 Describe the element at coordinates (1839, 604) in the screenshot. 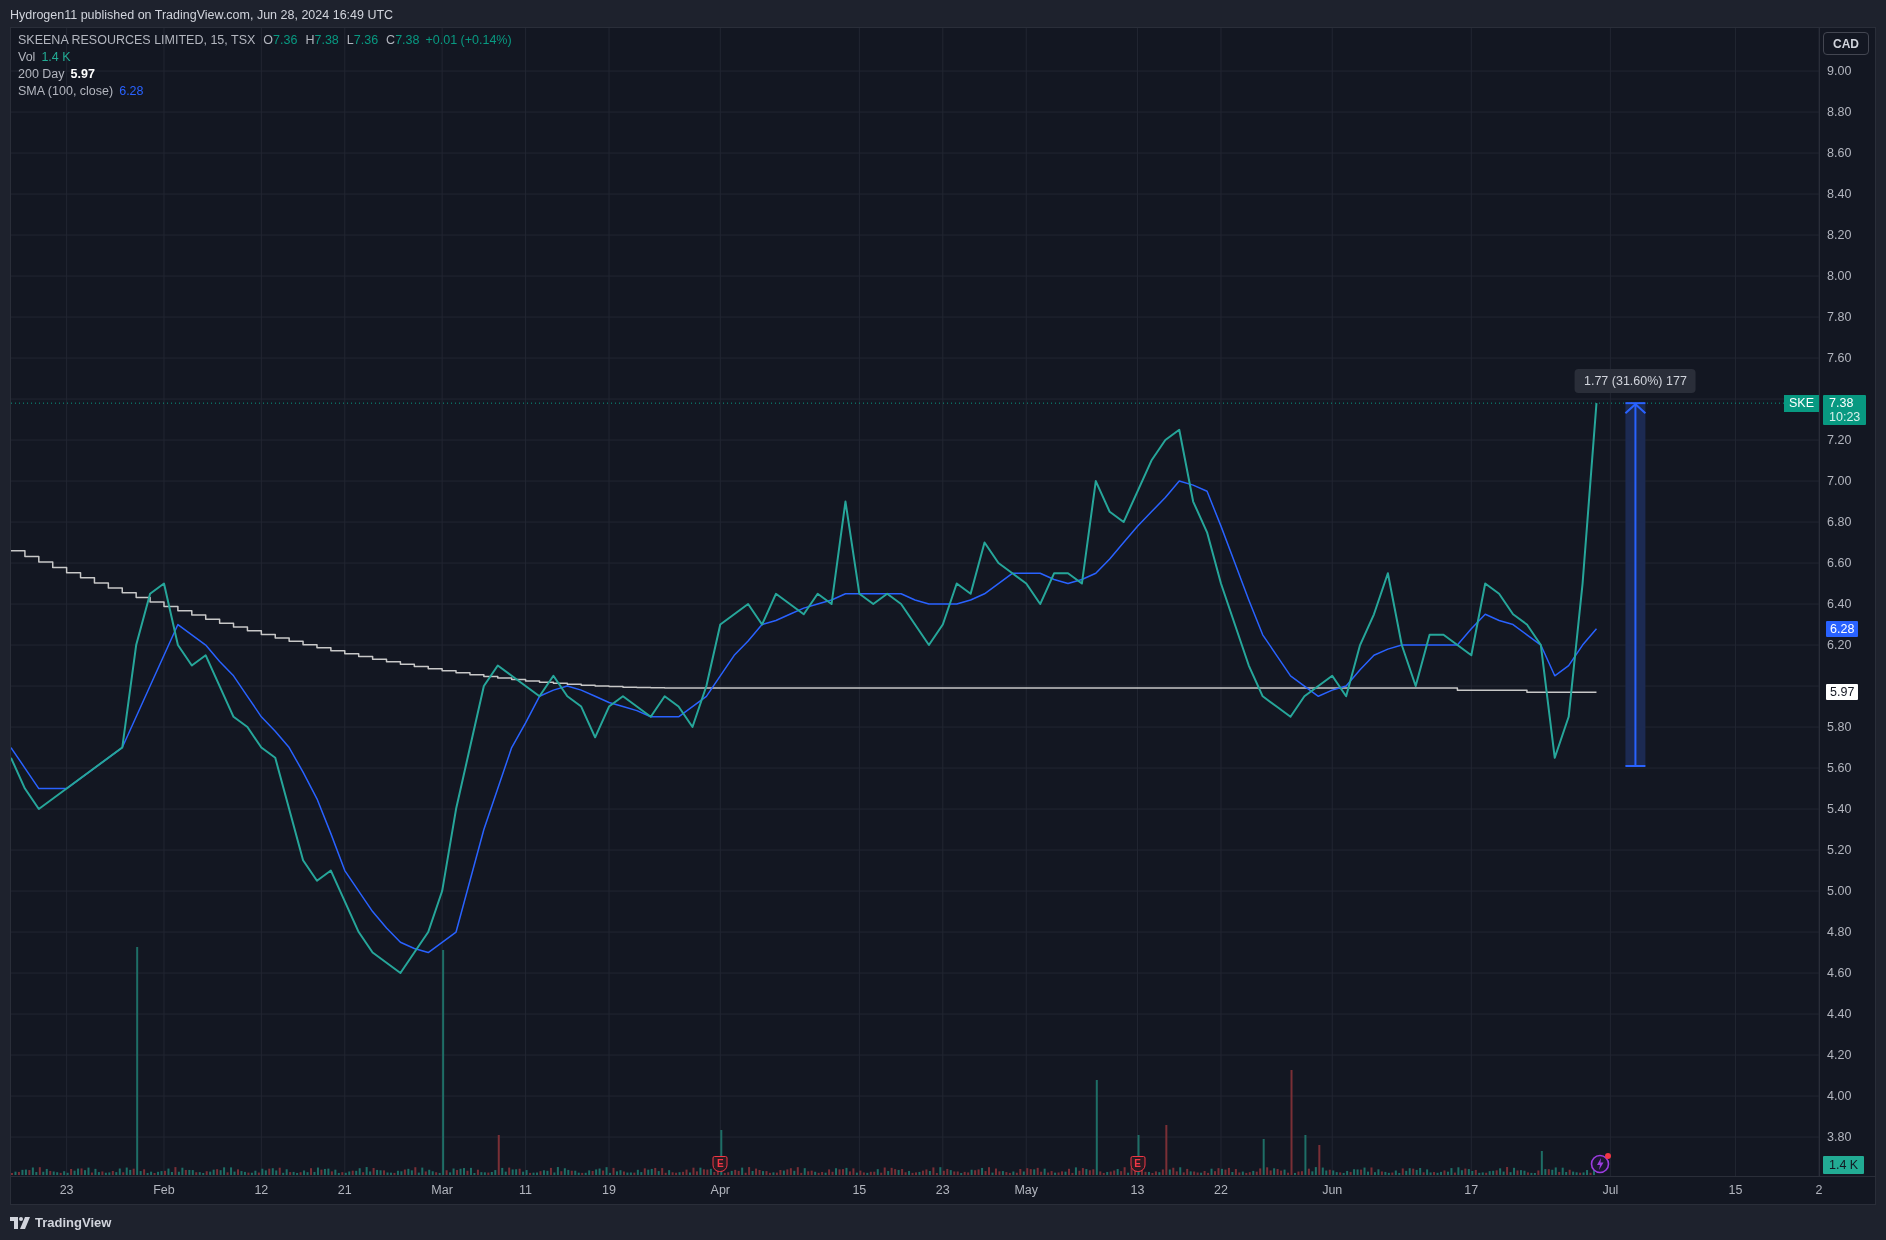

I see `price-label: 6.40` at that location.